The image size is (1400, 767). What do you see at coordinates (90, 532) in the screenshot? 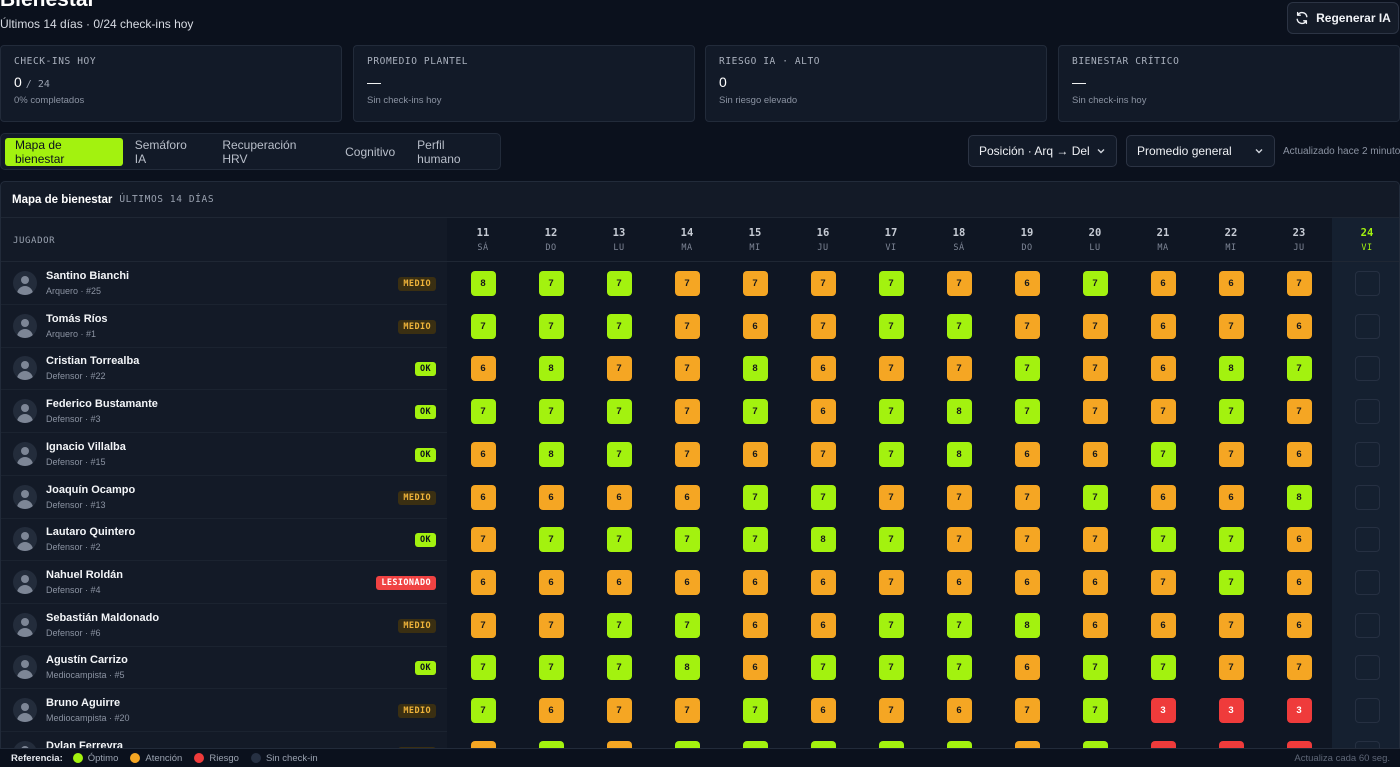
I see `player-name: Lautaro Quintero` at bounding box center [90, 532].